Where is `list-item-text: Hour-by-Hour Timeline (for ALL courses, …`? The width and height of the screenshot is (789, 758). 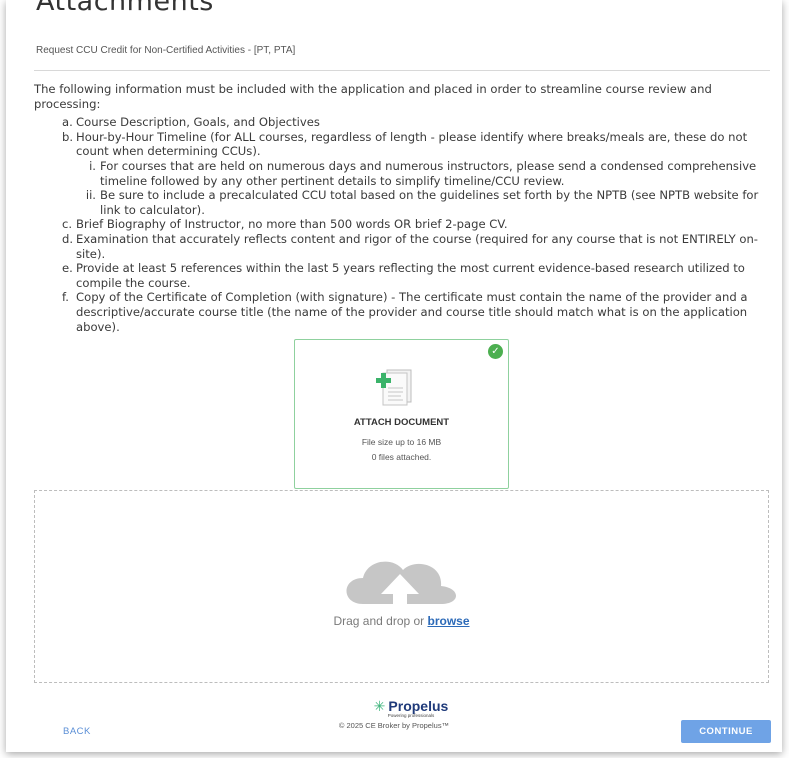
list-item-text: Hour-by-Hour Timeline (for ALL courses, … is located at coordinates (412, 144).